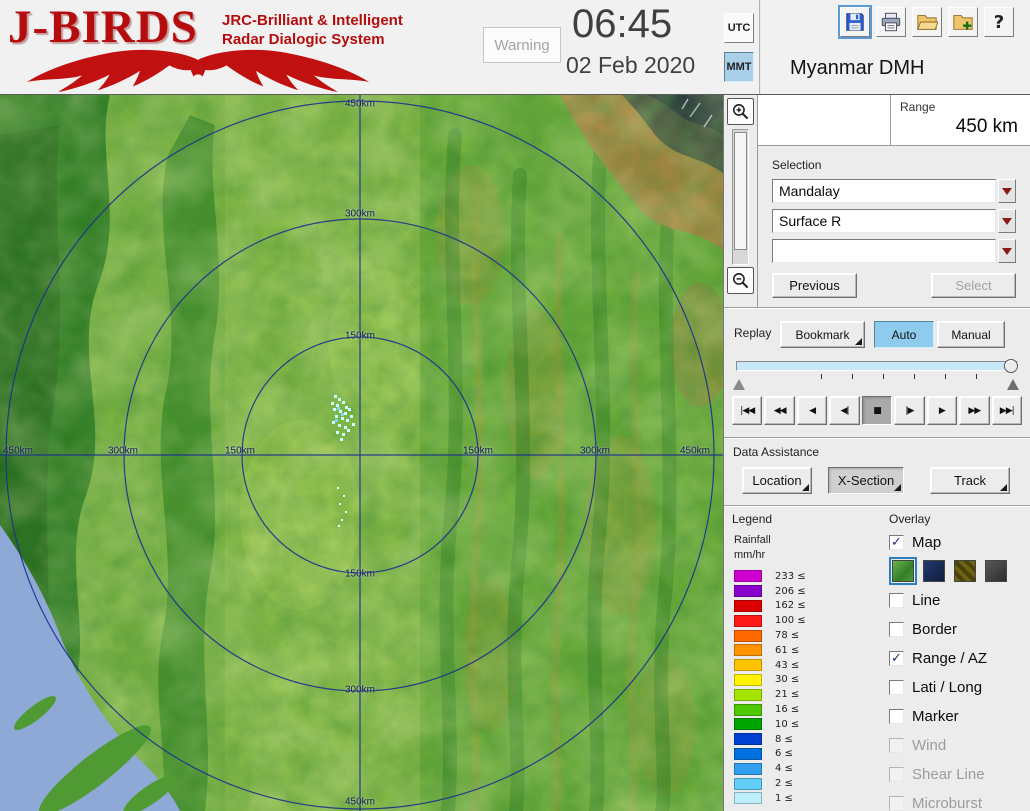  I want to click on map-style-dark-navy, so click(934, 571).